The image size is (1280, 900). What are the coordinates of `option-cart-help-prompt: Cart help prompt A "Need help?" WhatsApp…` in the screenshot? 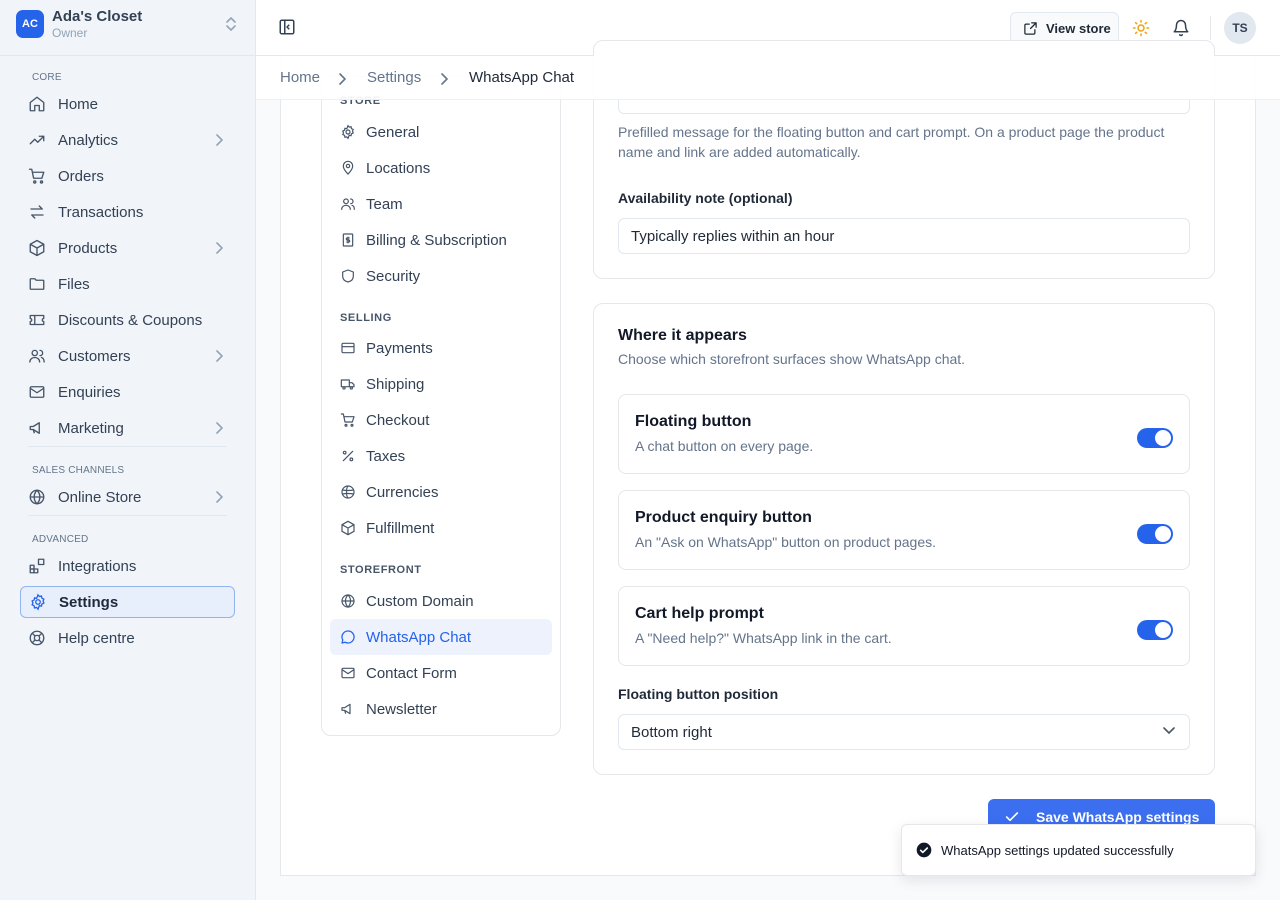 It's located at (904, 626).